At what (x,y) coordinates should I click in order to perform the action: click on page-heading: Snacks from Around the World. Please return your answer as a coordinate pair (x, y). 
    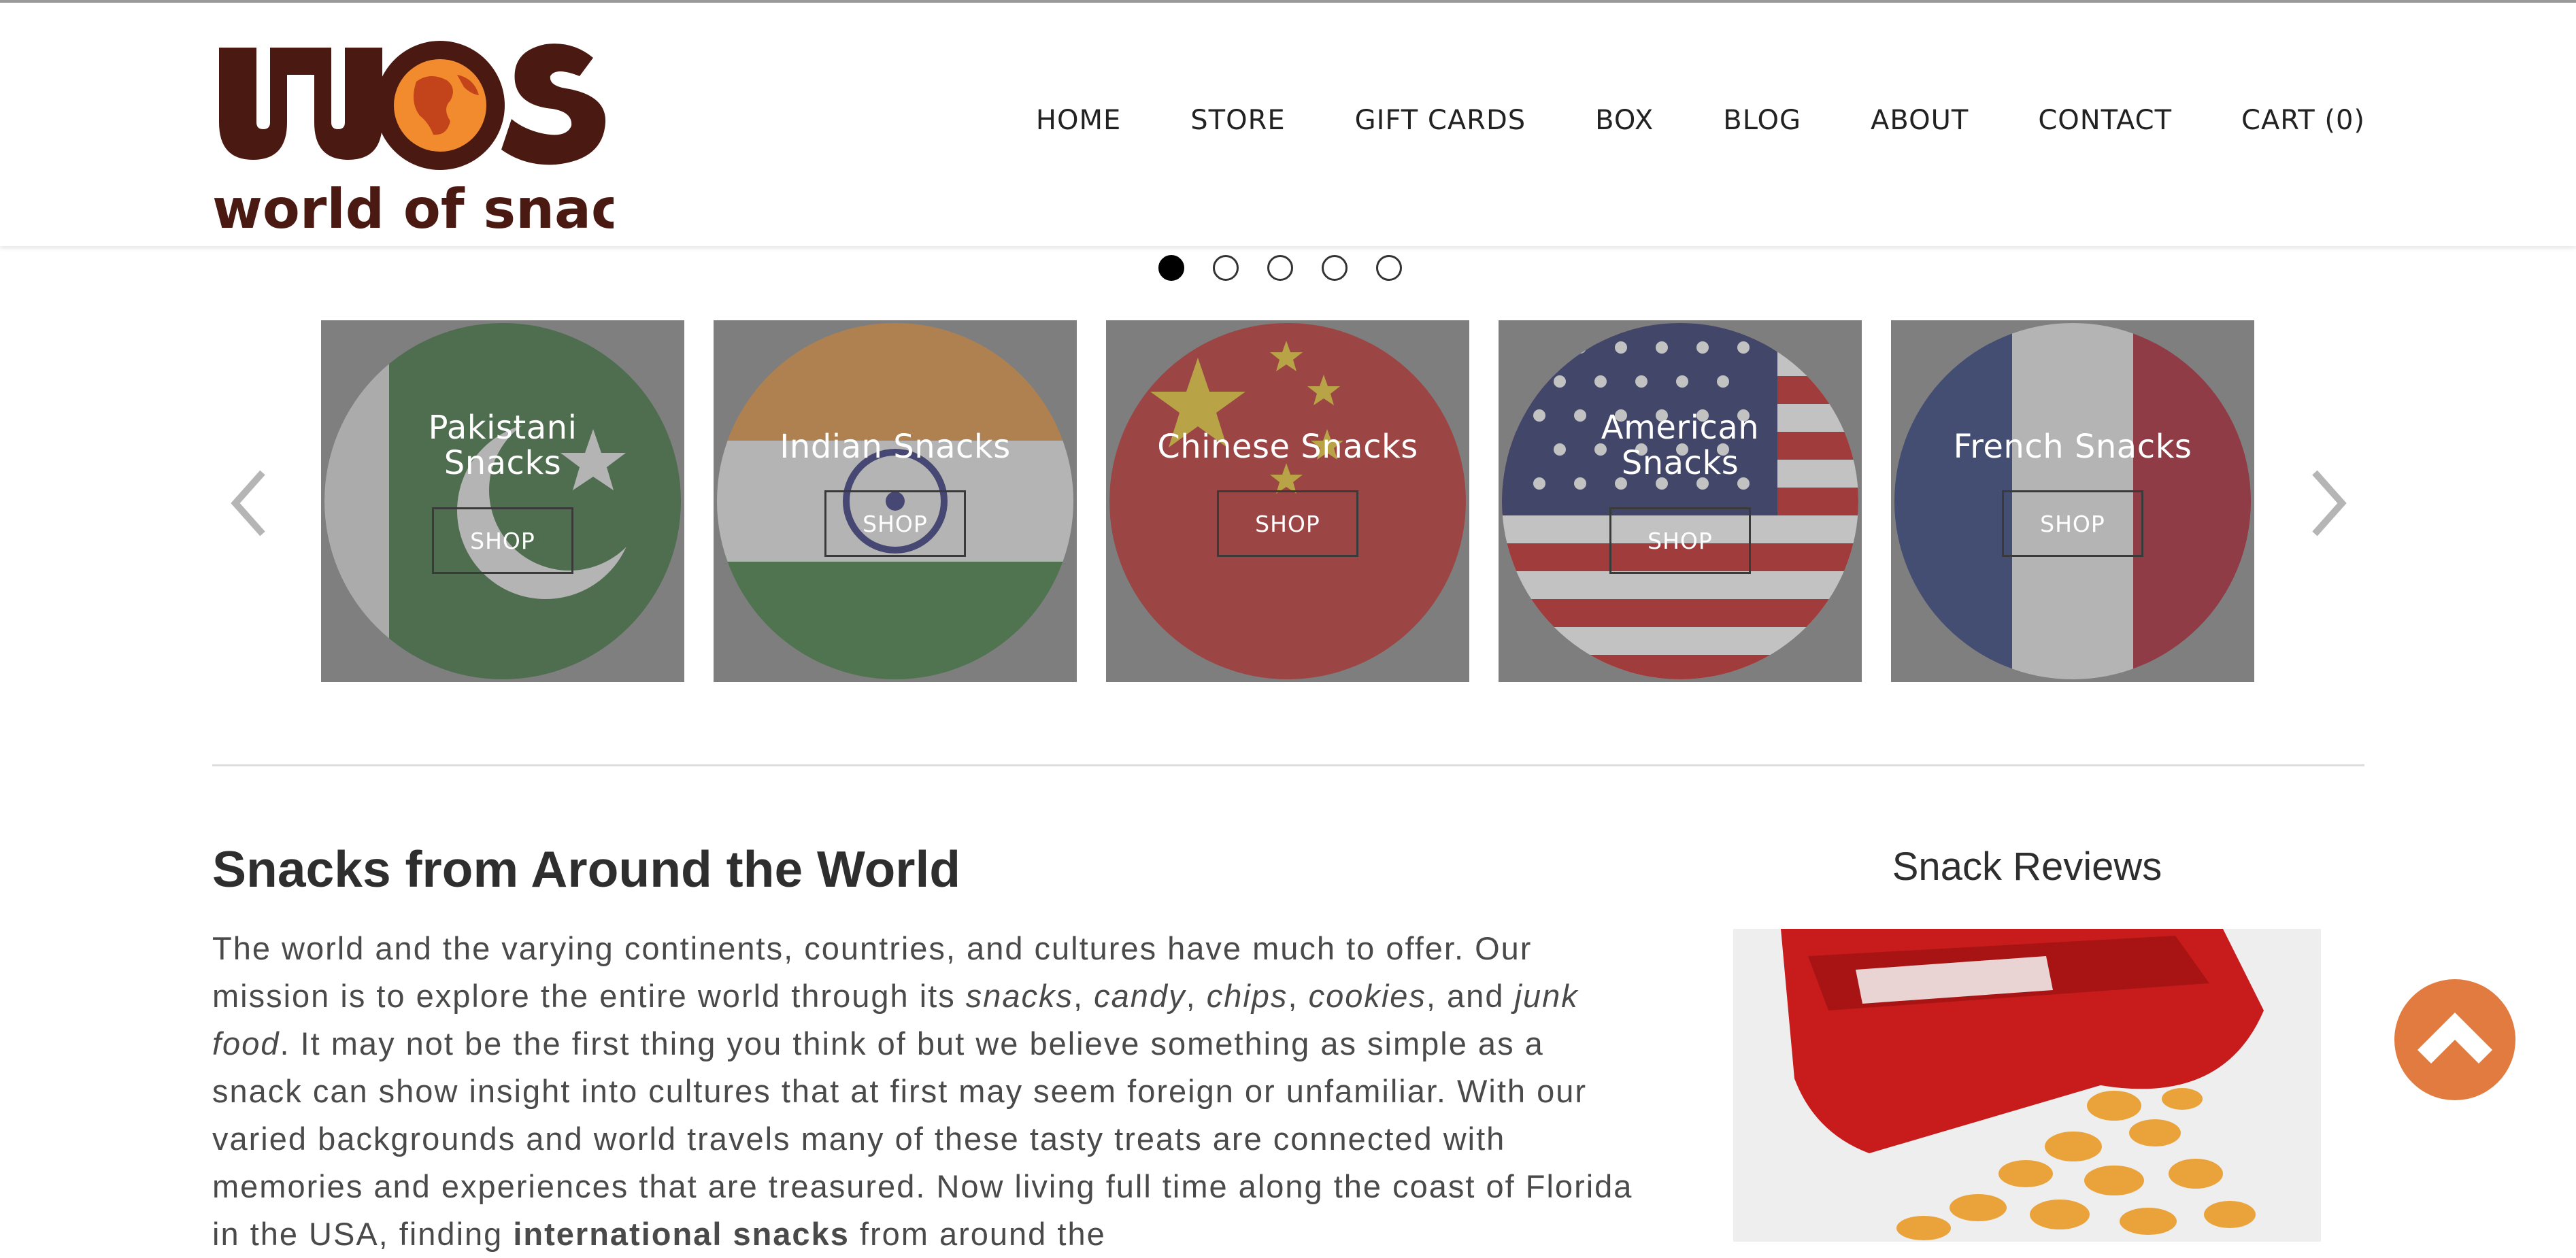
    Looking at the image, I should click on (586, 869).